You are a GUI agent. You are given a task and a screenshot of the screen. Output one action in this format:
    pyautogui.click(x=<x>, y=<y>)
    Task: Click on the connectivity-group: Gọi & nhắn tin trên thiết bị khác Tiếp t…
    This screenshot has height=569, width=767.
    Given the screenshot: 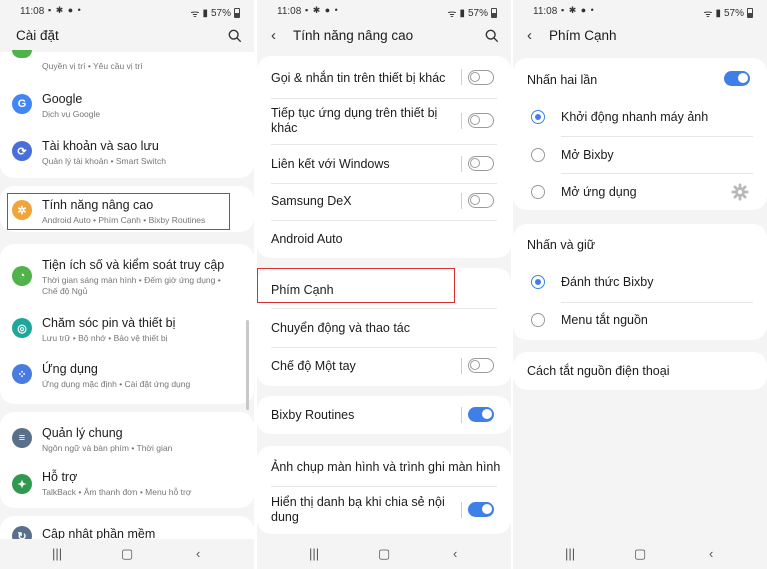 What is the action you would take?
    pyautogui.click(x=384, y=157)
    